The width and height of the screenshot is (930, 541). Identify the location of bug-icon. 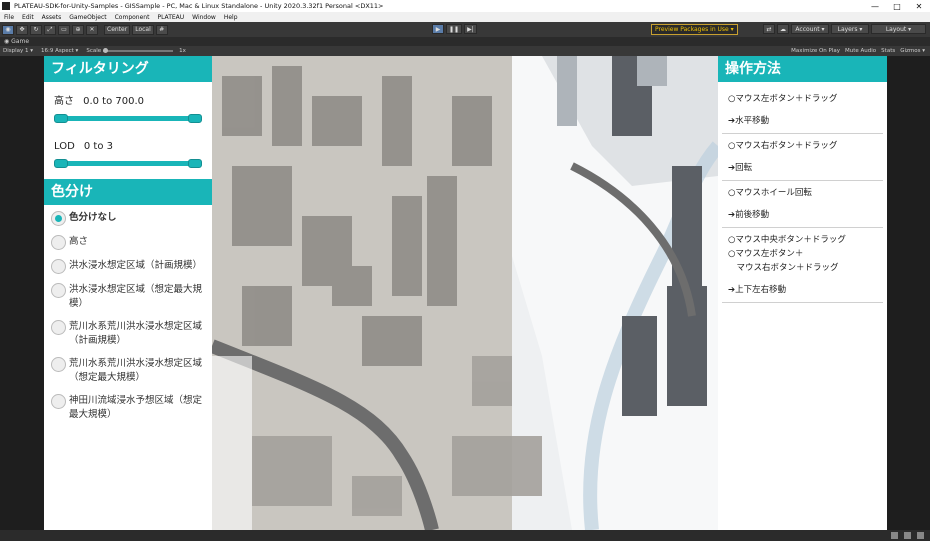
(894, 535).